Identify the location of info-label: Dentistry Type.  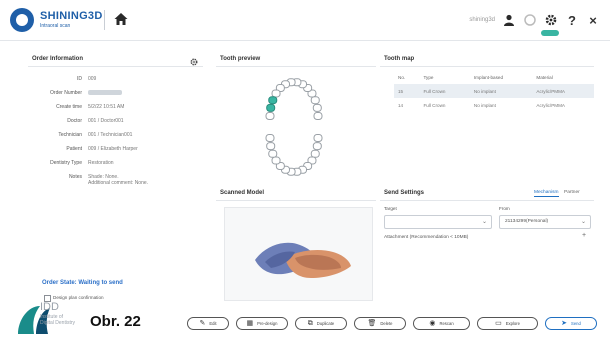
(66, 163).